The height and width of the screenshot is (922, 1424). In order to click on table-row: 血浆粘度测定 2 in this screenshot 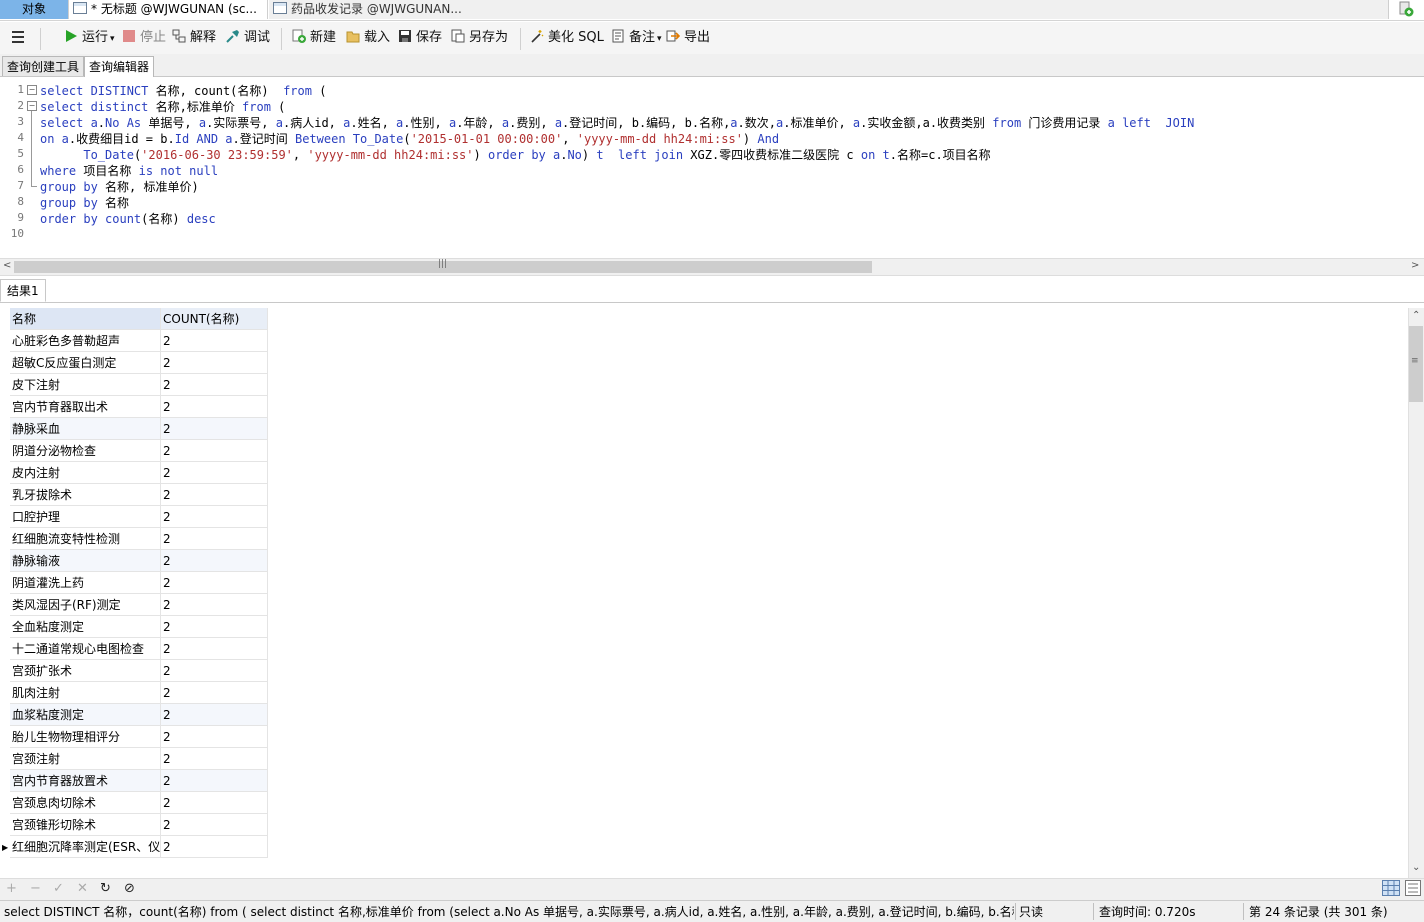, I will do `click(139, 715)`.